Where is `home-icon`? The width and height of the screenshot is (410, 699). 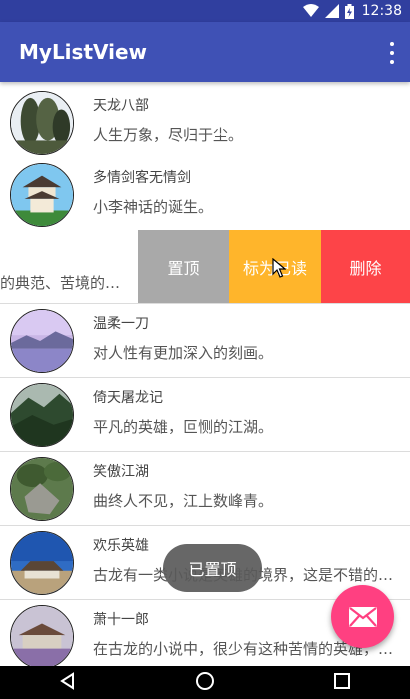 home-icon is located at coordinates (205, 683).